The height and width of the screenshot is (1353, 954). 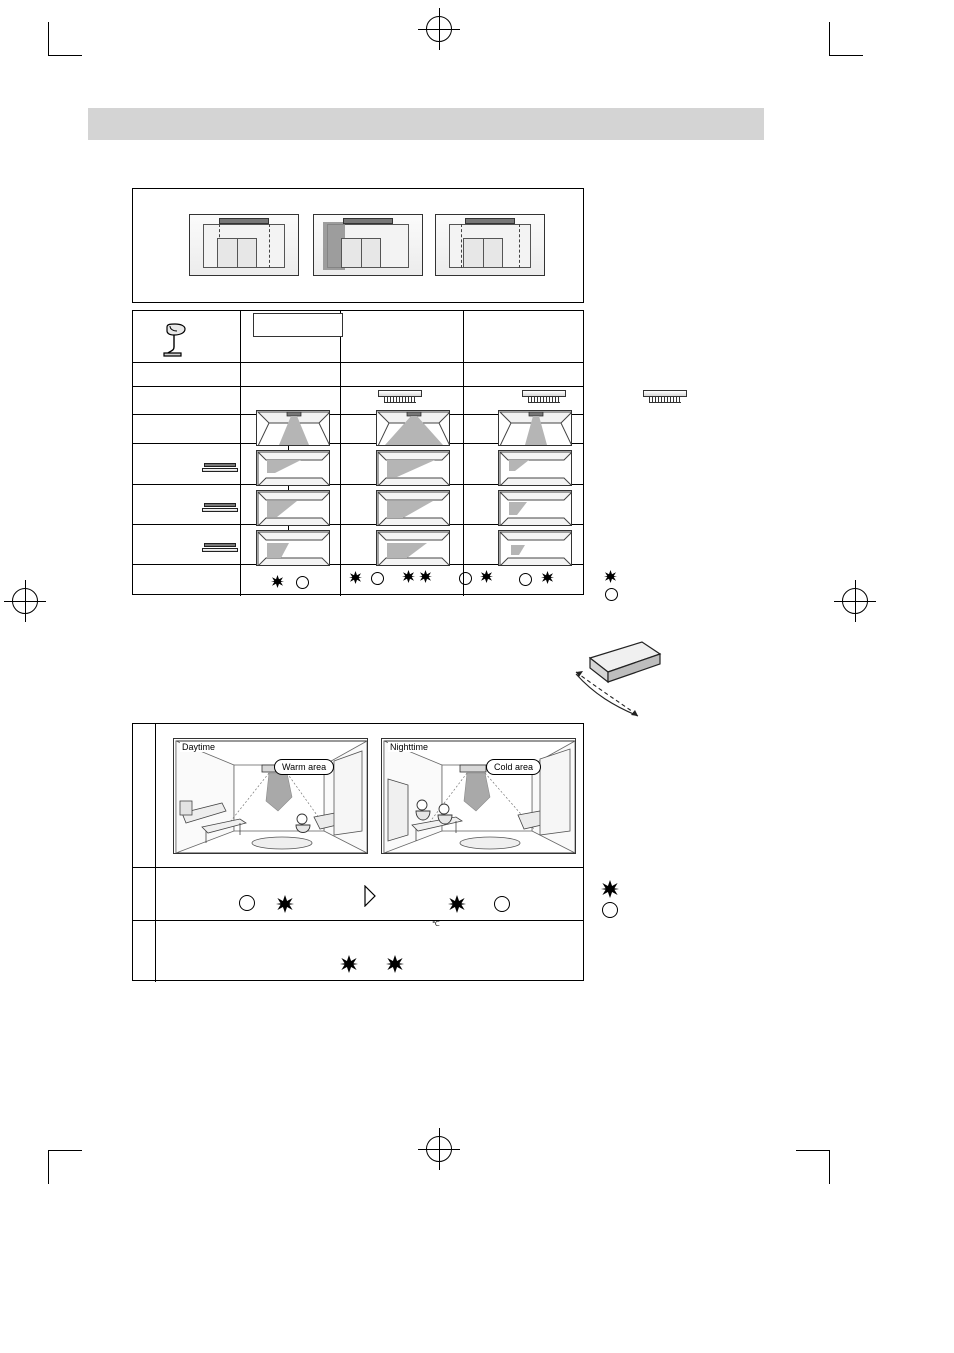 I want to click on crop-mark-bottom-right-v, so click(x=829, y=1167).